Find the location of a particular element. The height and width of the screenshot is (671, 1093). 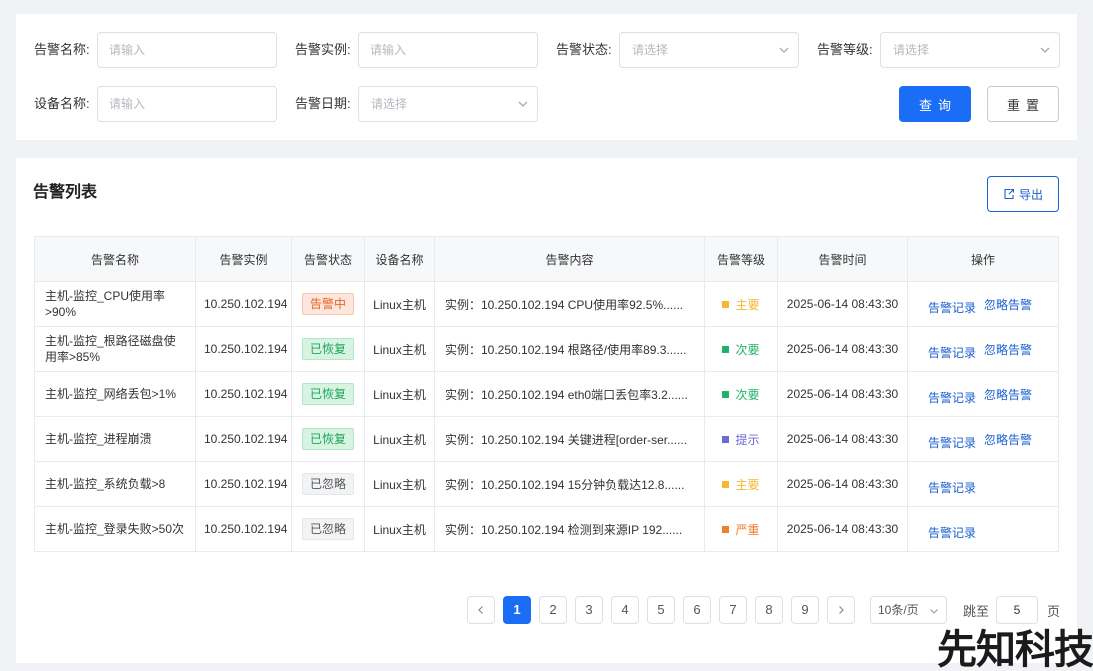

alert-instance-label: 告警实例: is located at coordinates (323, 49).